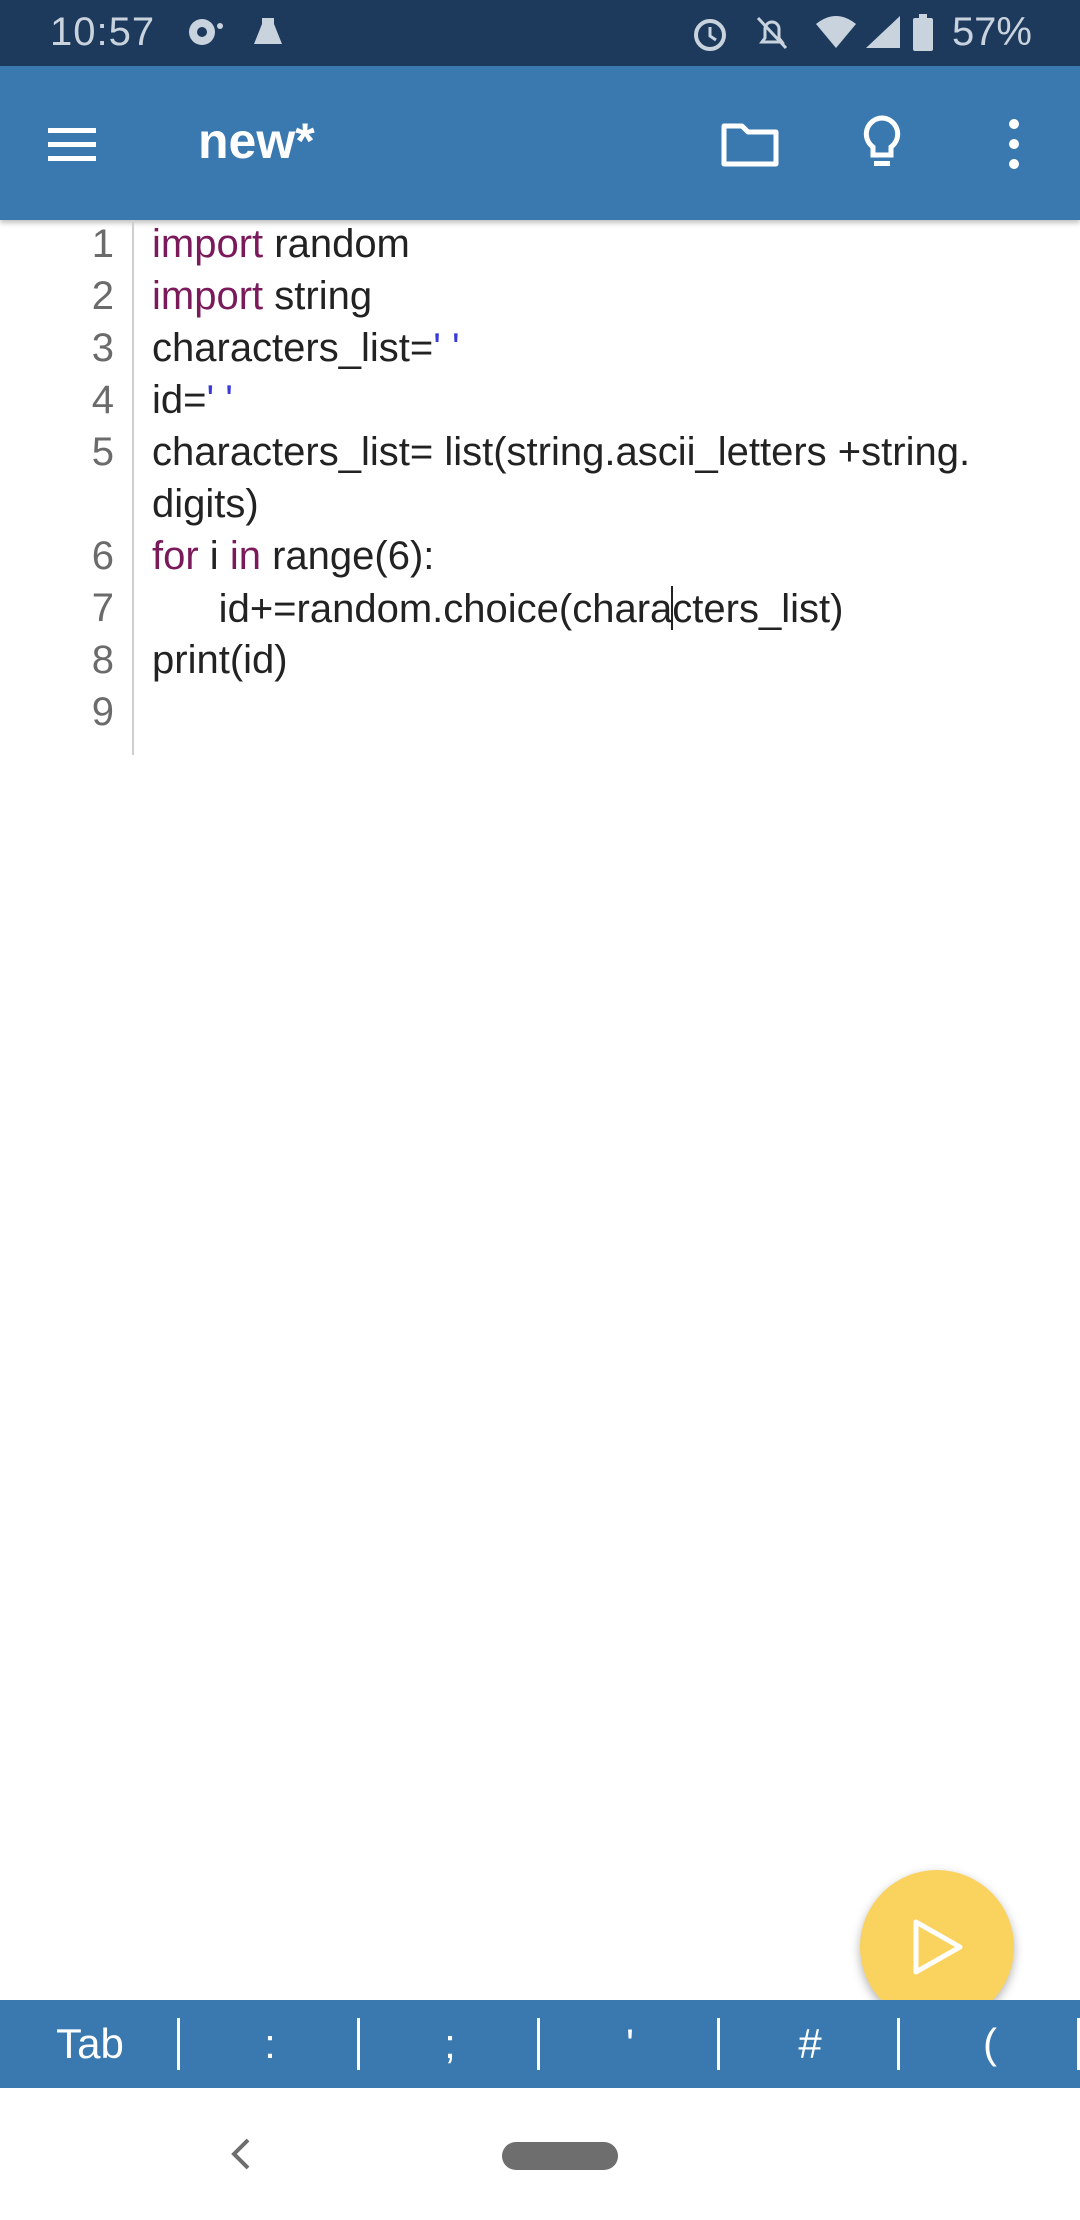 Image resolution: width=1080 pixels, height=2220 pixels. I want to click on code-line: id=' ', so click(192, 400).